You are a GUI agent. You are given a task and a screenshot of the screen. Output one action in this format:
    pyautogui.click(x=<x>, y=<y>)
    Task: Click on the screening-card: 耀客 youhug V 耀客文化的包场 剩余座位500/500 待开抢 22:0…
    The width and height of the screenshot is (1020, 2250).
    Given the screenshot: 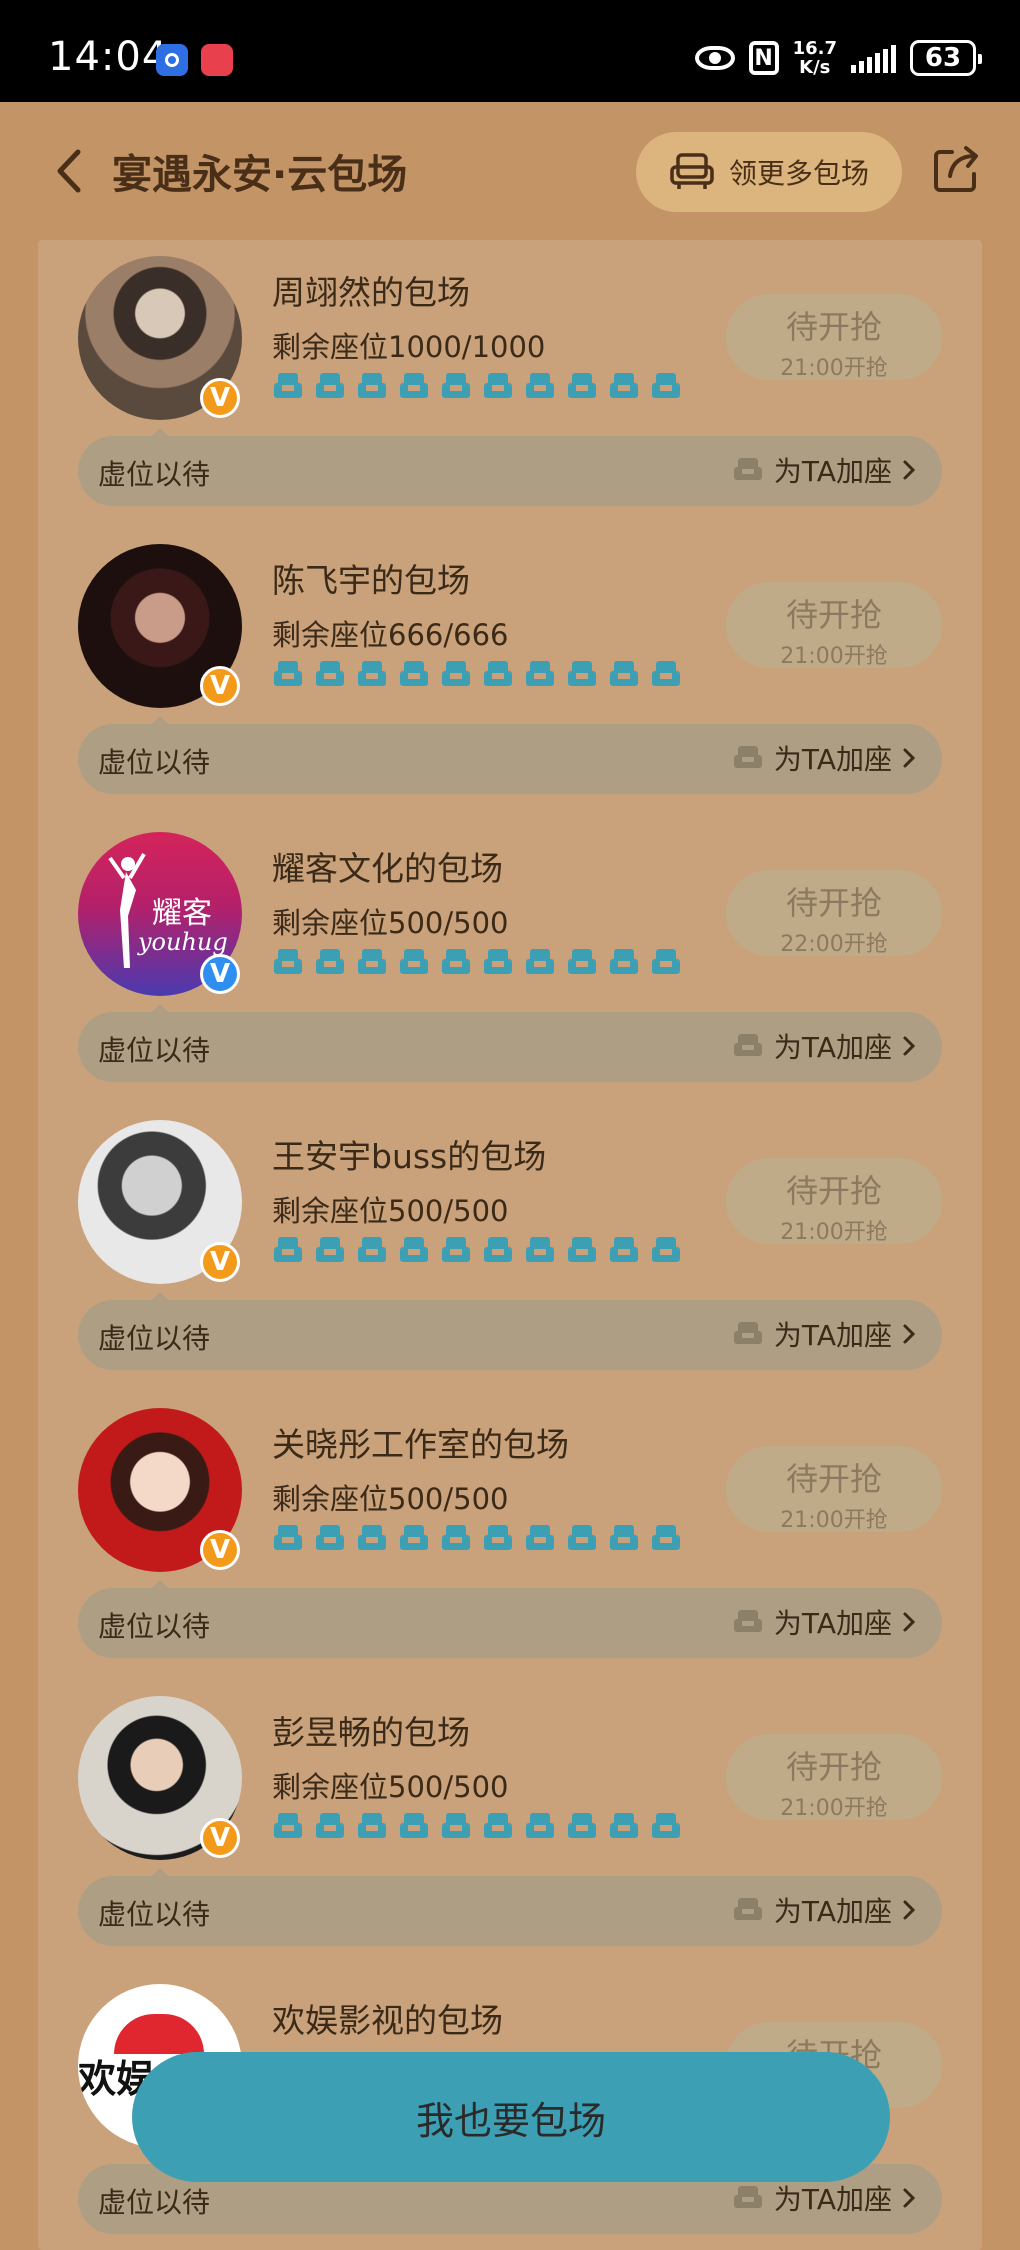 What is the action you would take?
    pyautogui.click(x=510, y=960)
    